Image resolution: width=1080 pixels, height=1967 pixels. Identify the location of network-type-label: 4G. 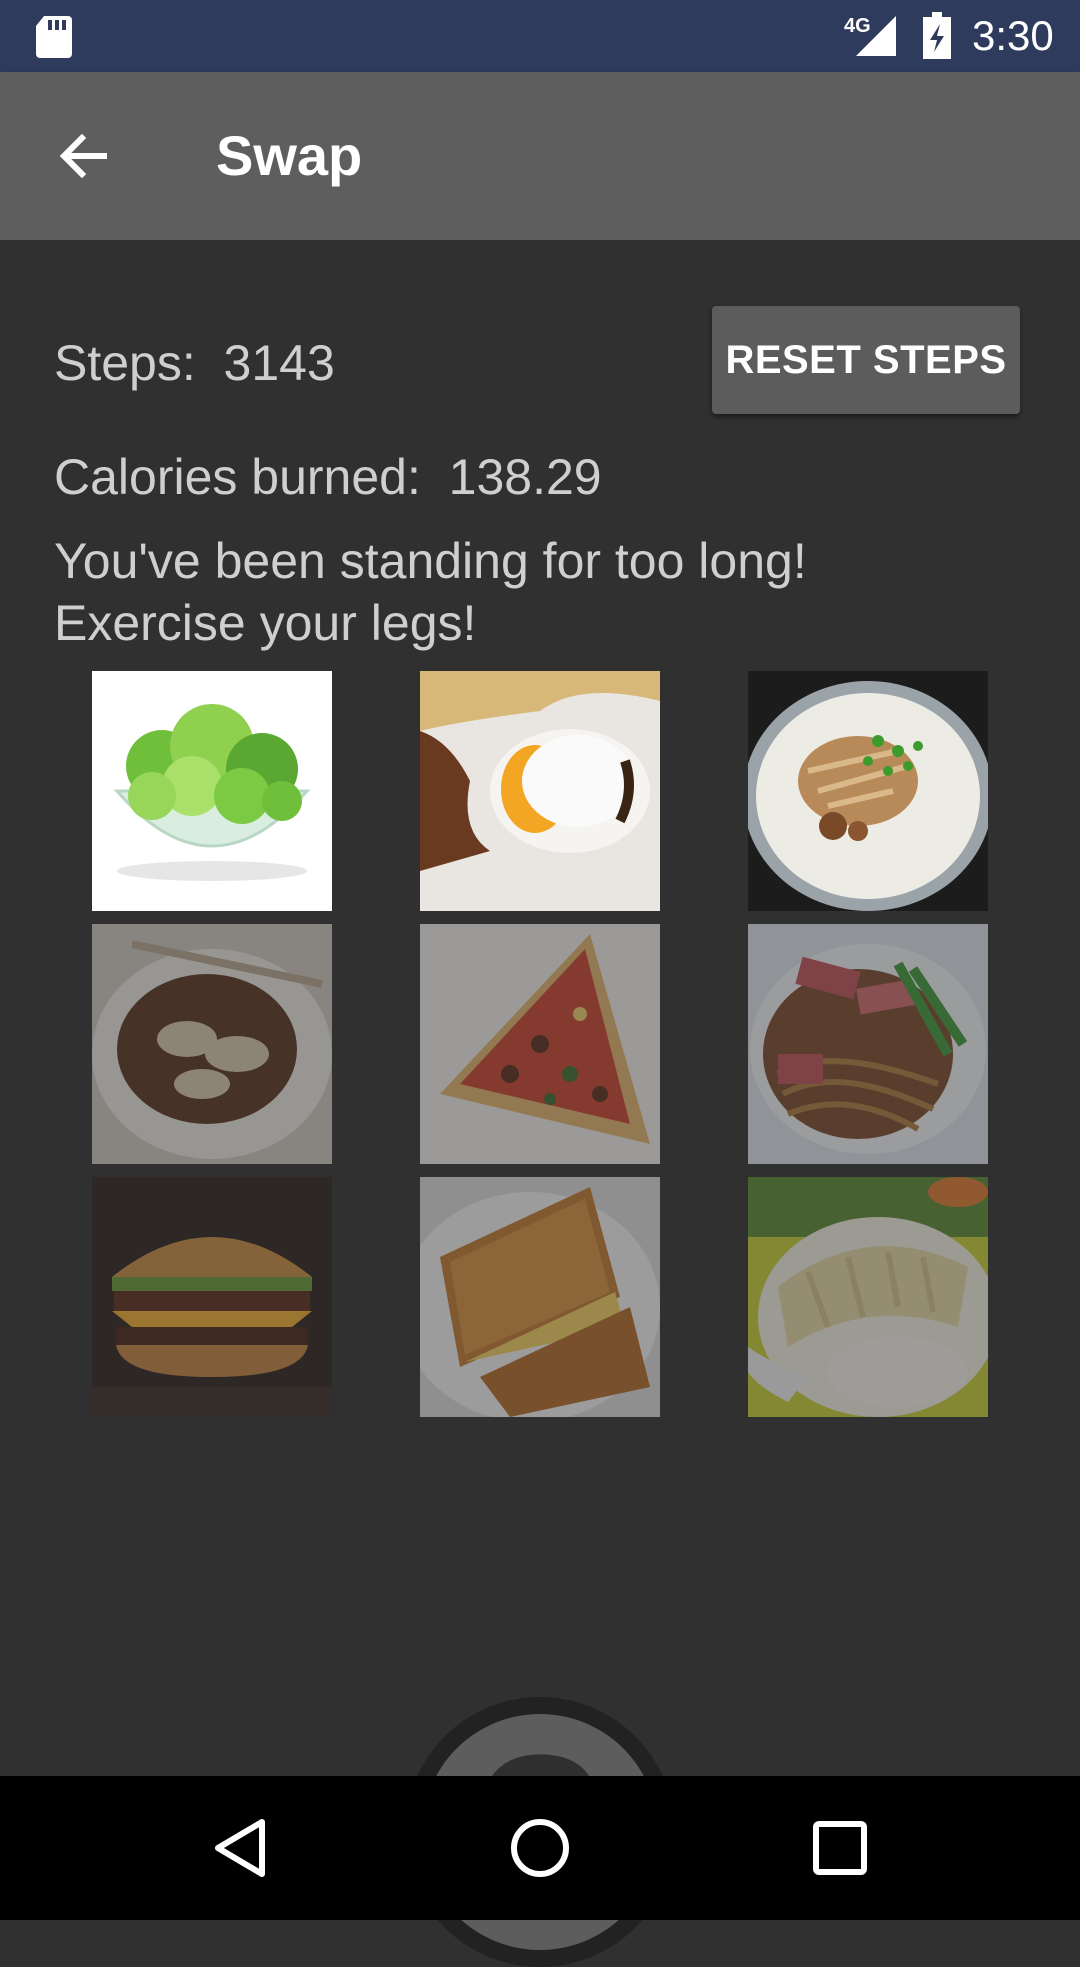
(857, 26).